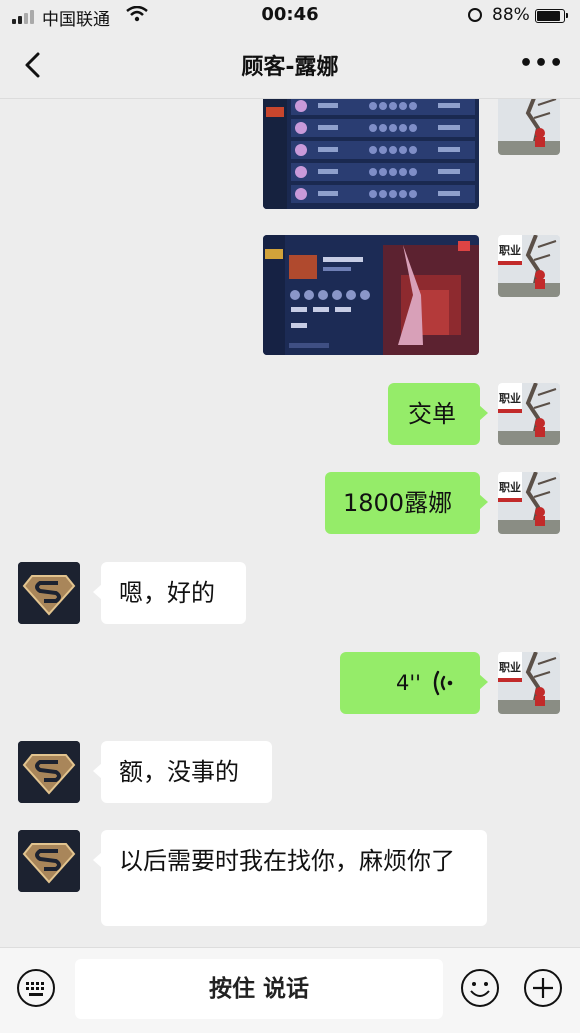 The height and width of the screenshot is (1033, 580). What do you see at coordinates (408, 683) in the screenshot?
I see `voice-duration: 4''` at bounding box center [408, 683].